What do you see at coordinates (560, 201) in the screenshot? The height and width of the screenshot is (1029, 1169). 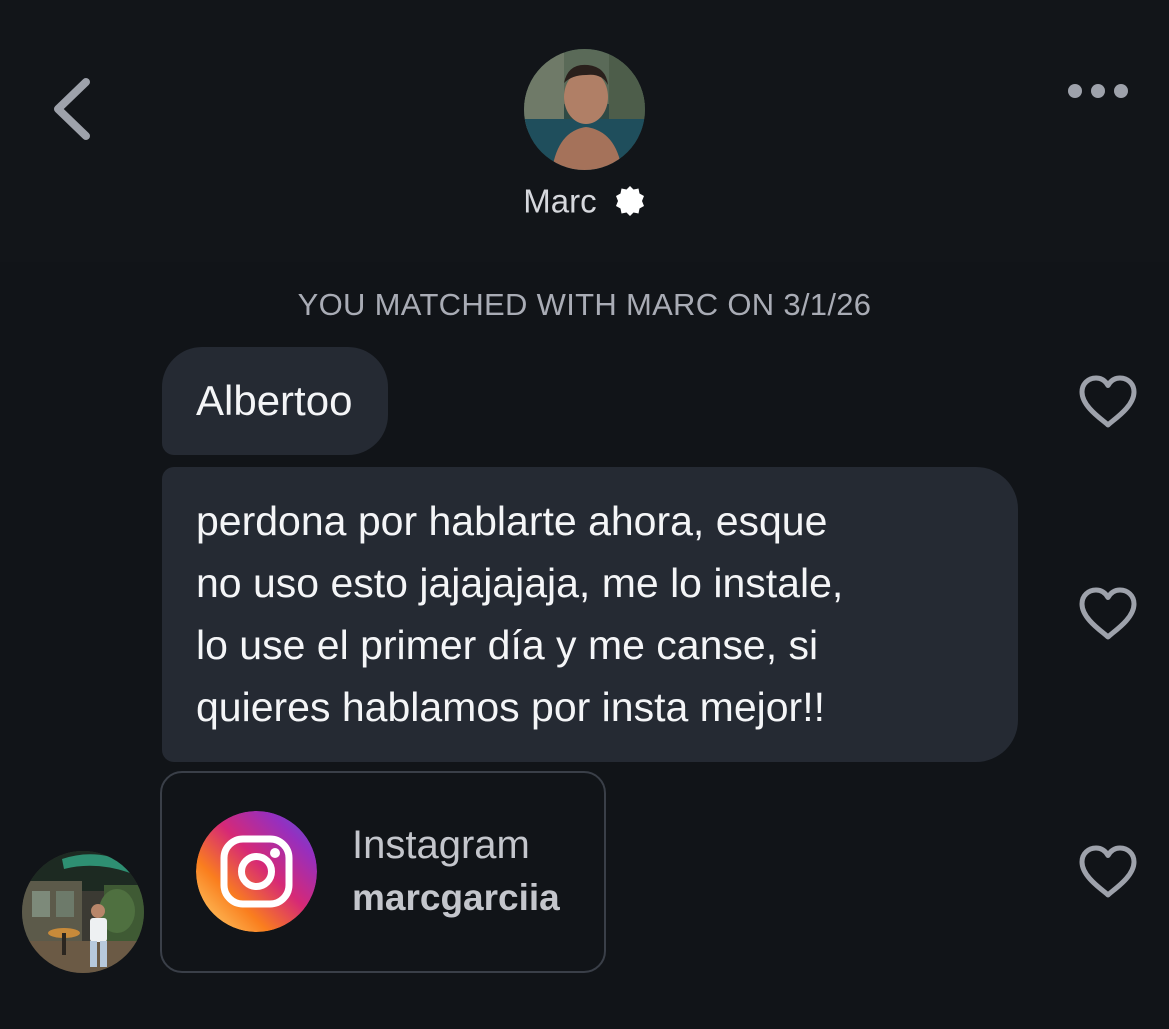 I see `contact-name-text: Marc` at bounding box center [560, 201].